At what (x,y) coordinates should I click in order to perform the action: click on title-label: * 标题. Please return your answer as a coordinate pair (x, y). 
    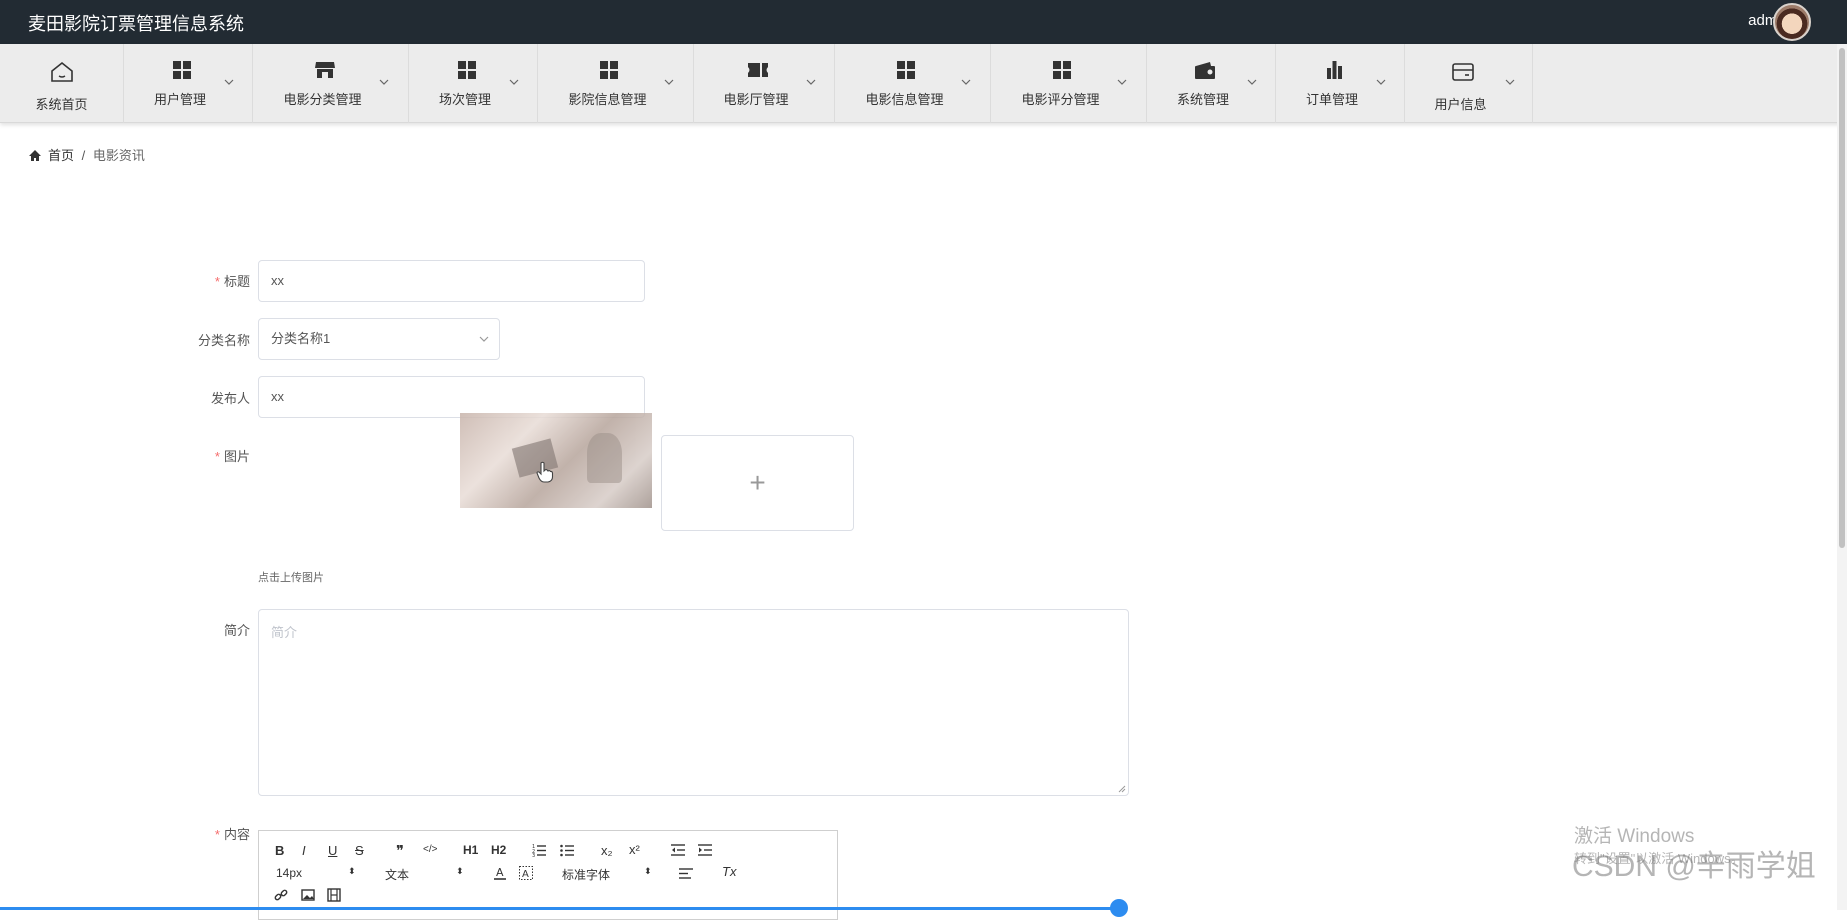
    Looking at the image, I should click on (200, 280).